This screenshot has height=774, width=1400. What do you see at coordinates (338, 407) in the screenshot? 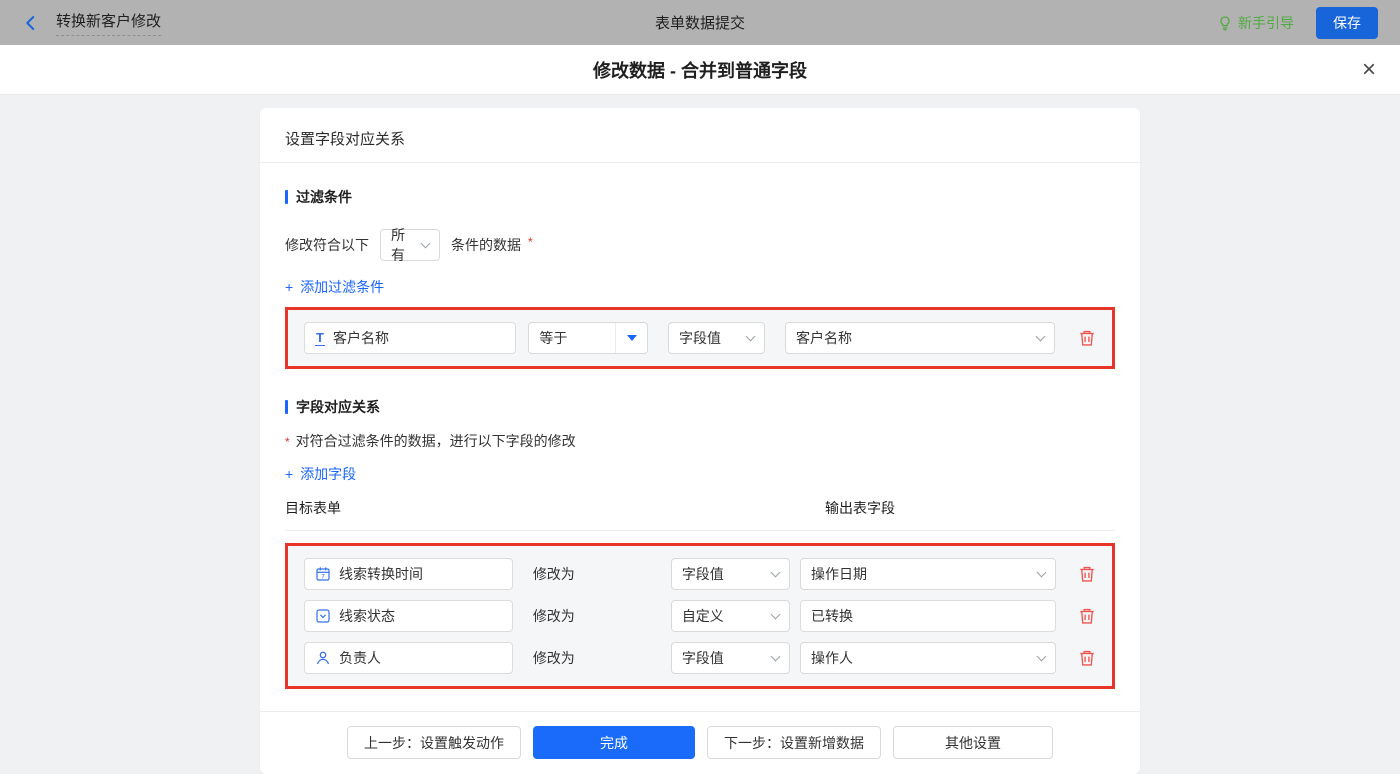
I see `mapping-section-title-text: 字段对应关系` at bounding box center [338, 407].